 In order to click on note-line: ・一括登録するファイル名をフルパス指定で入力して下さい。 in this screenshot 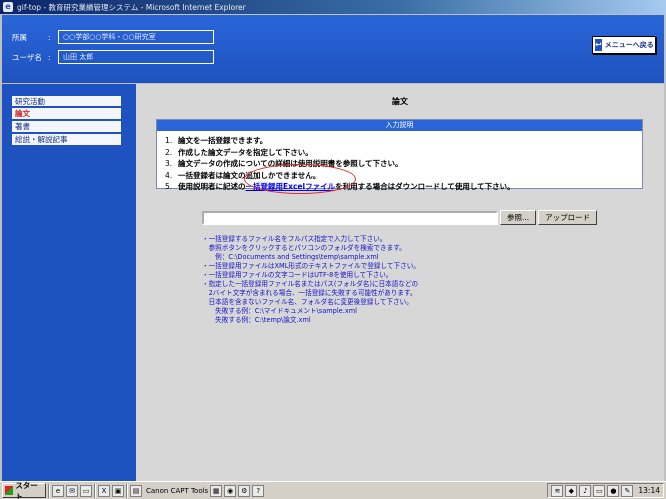, I will do `click(294, 239)`.